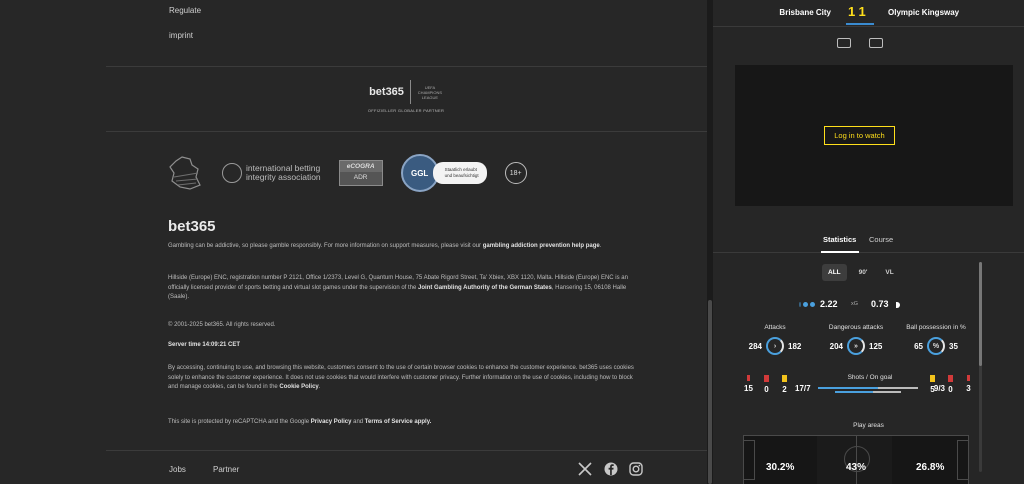 The image size is (1024, 484). What do you see at coordinates (829, 304) in the screenshot?
I see `xg-home: 2.22` at bounding box center [829, 304].